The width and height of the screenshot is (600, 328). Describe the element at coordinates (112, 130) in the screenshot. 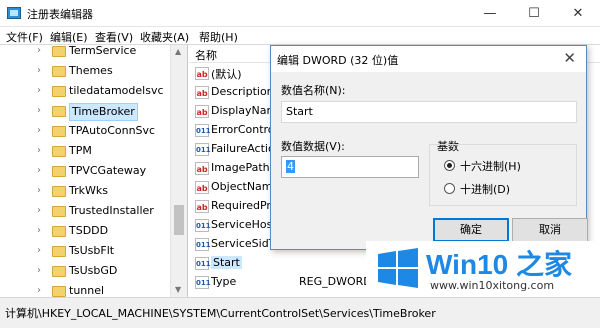

I see `tree-item-label: TPAutoConnSvc` at that location.